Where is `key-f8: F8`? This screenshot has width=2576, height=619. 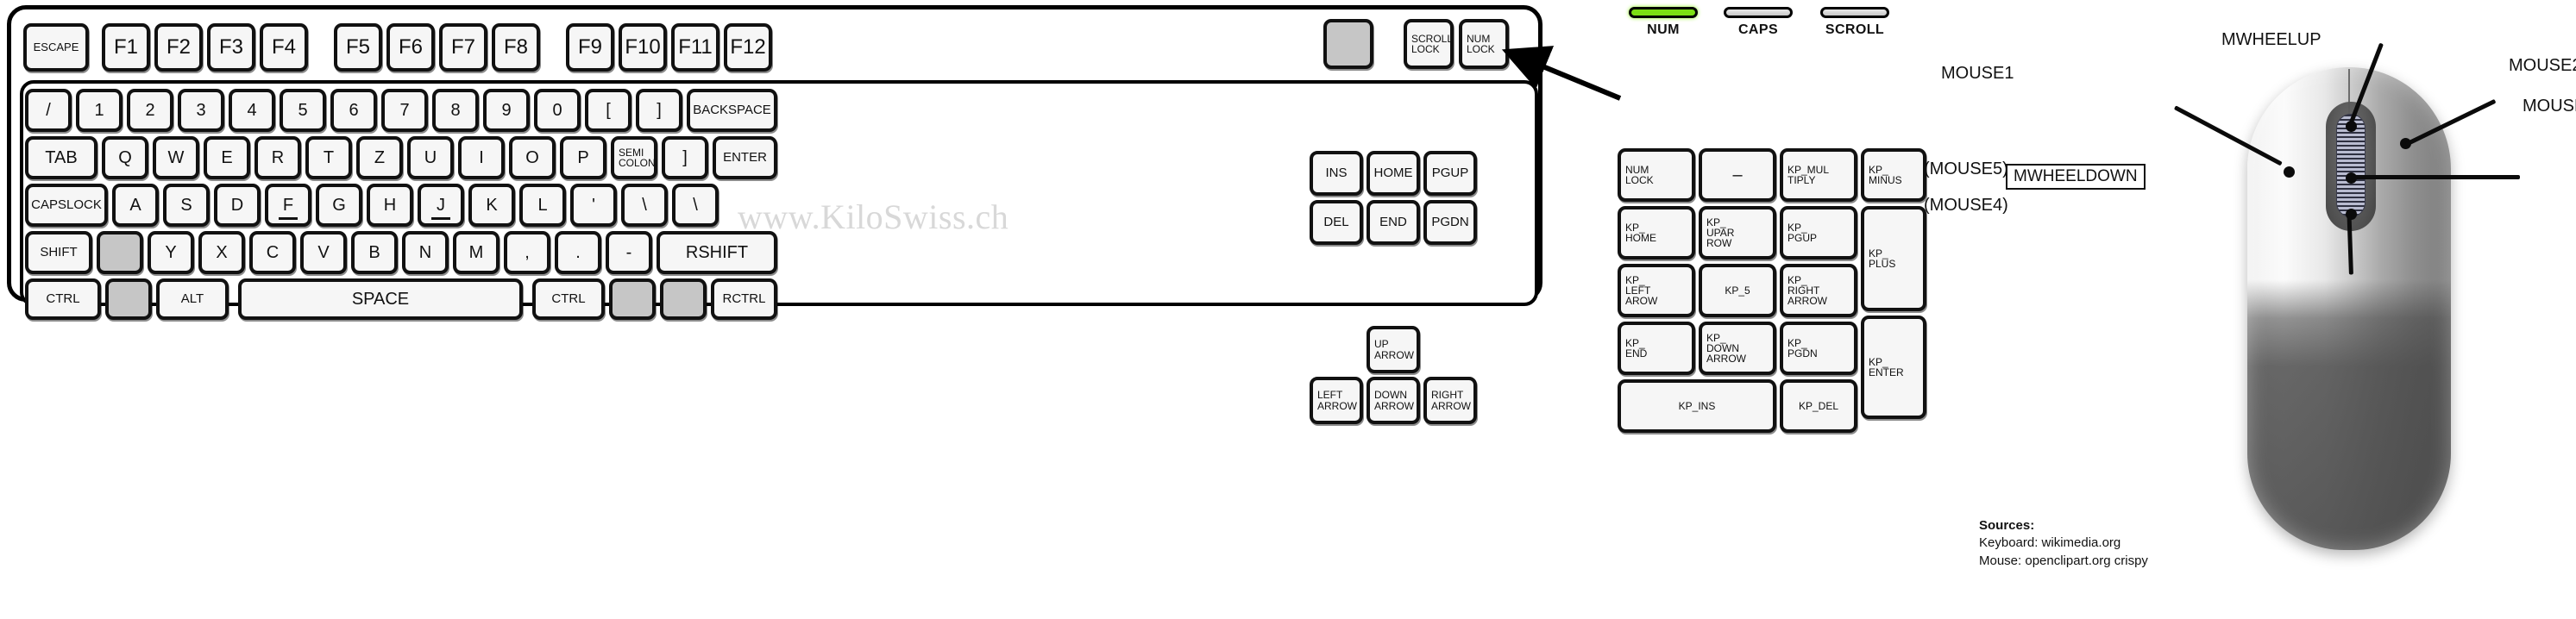
key-f8: F8 is located at coordinates (516, 47).